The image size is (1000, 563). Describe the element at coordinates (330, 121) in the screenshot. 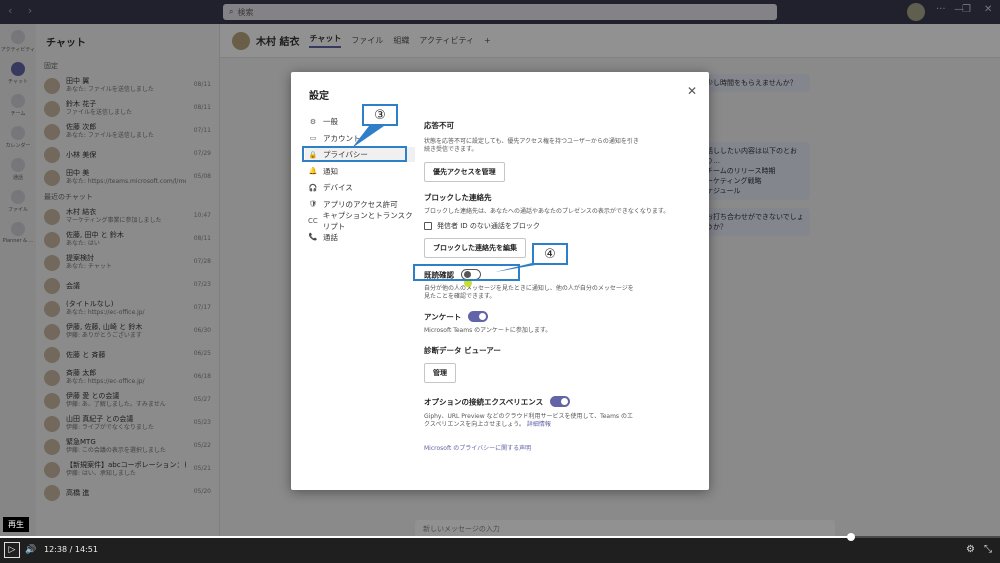

I see `nav-label: 一般` at that location.